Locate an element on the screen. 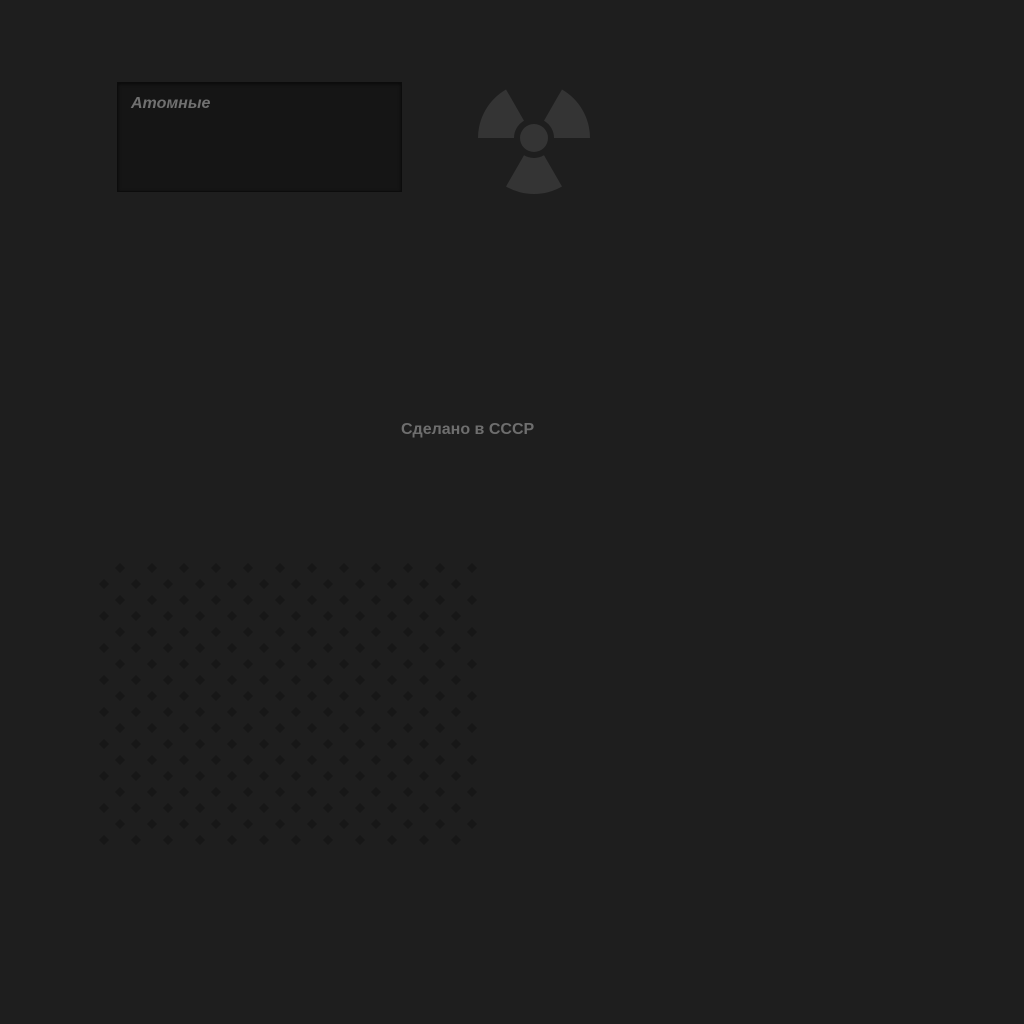  made-in-ussr-caption: Сделано в СССР is located at coordinates (468, 429).